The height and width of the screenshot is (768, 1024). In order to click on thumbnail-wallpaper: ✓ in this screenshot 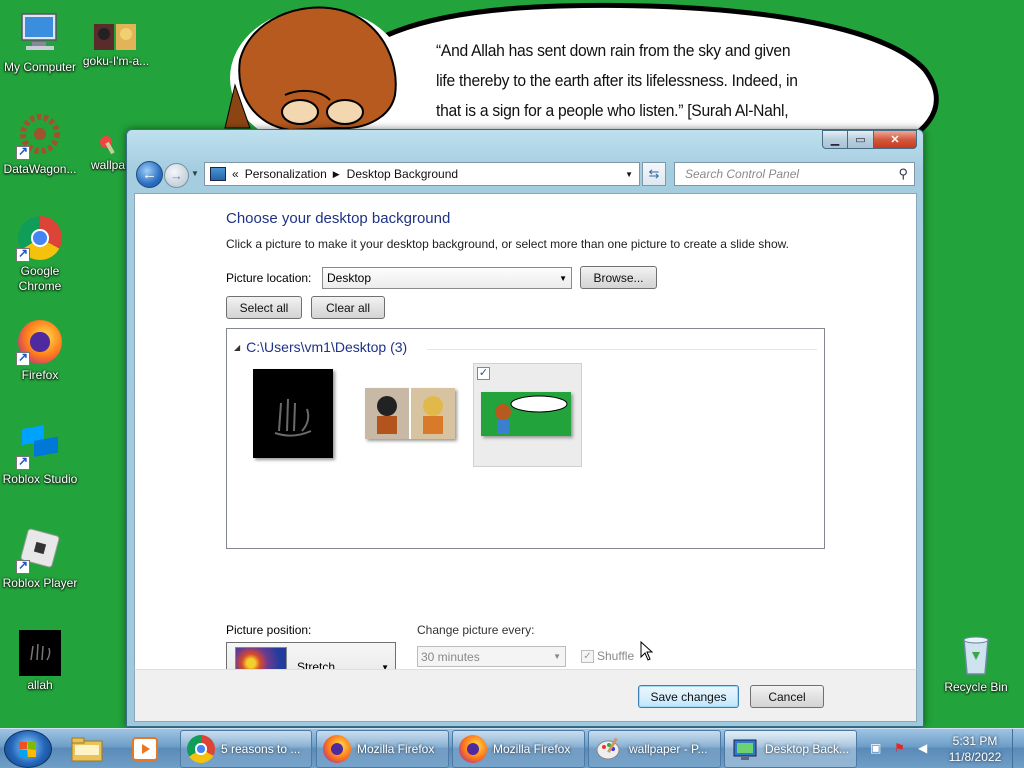, I will do `click(527, 415)`.